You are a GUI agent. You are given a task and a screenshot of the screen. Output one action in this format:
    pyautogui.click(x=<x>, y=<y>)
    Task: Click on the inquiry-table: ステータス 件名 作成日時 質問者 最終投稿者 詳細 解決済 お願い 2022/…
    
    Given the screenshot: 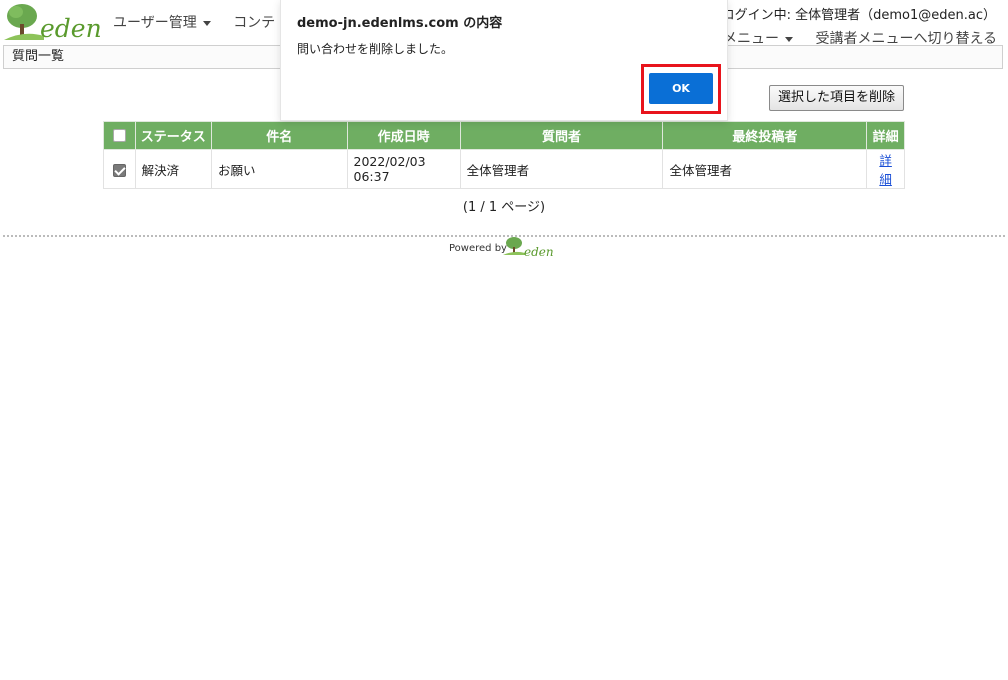 What is the action you would take?
    pyautogui.click(x=504, y=155)
    